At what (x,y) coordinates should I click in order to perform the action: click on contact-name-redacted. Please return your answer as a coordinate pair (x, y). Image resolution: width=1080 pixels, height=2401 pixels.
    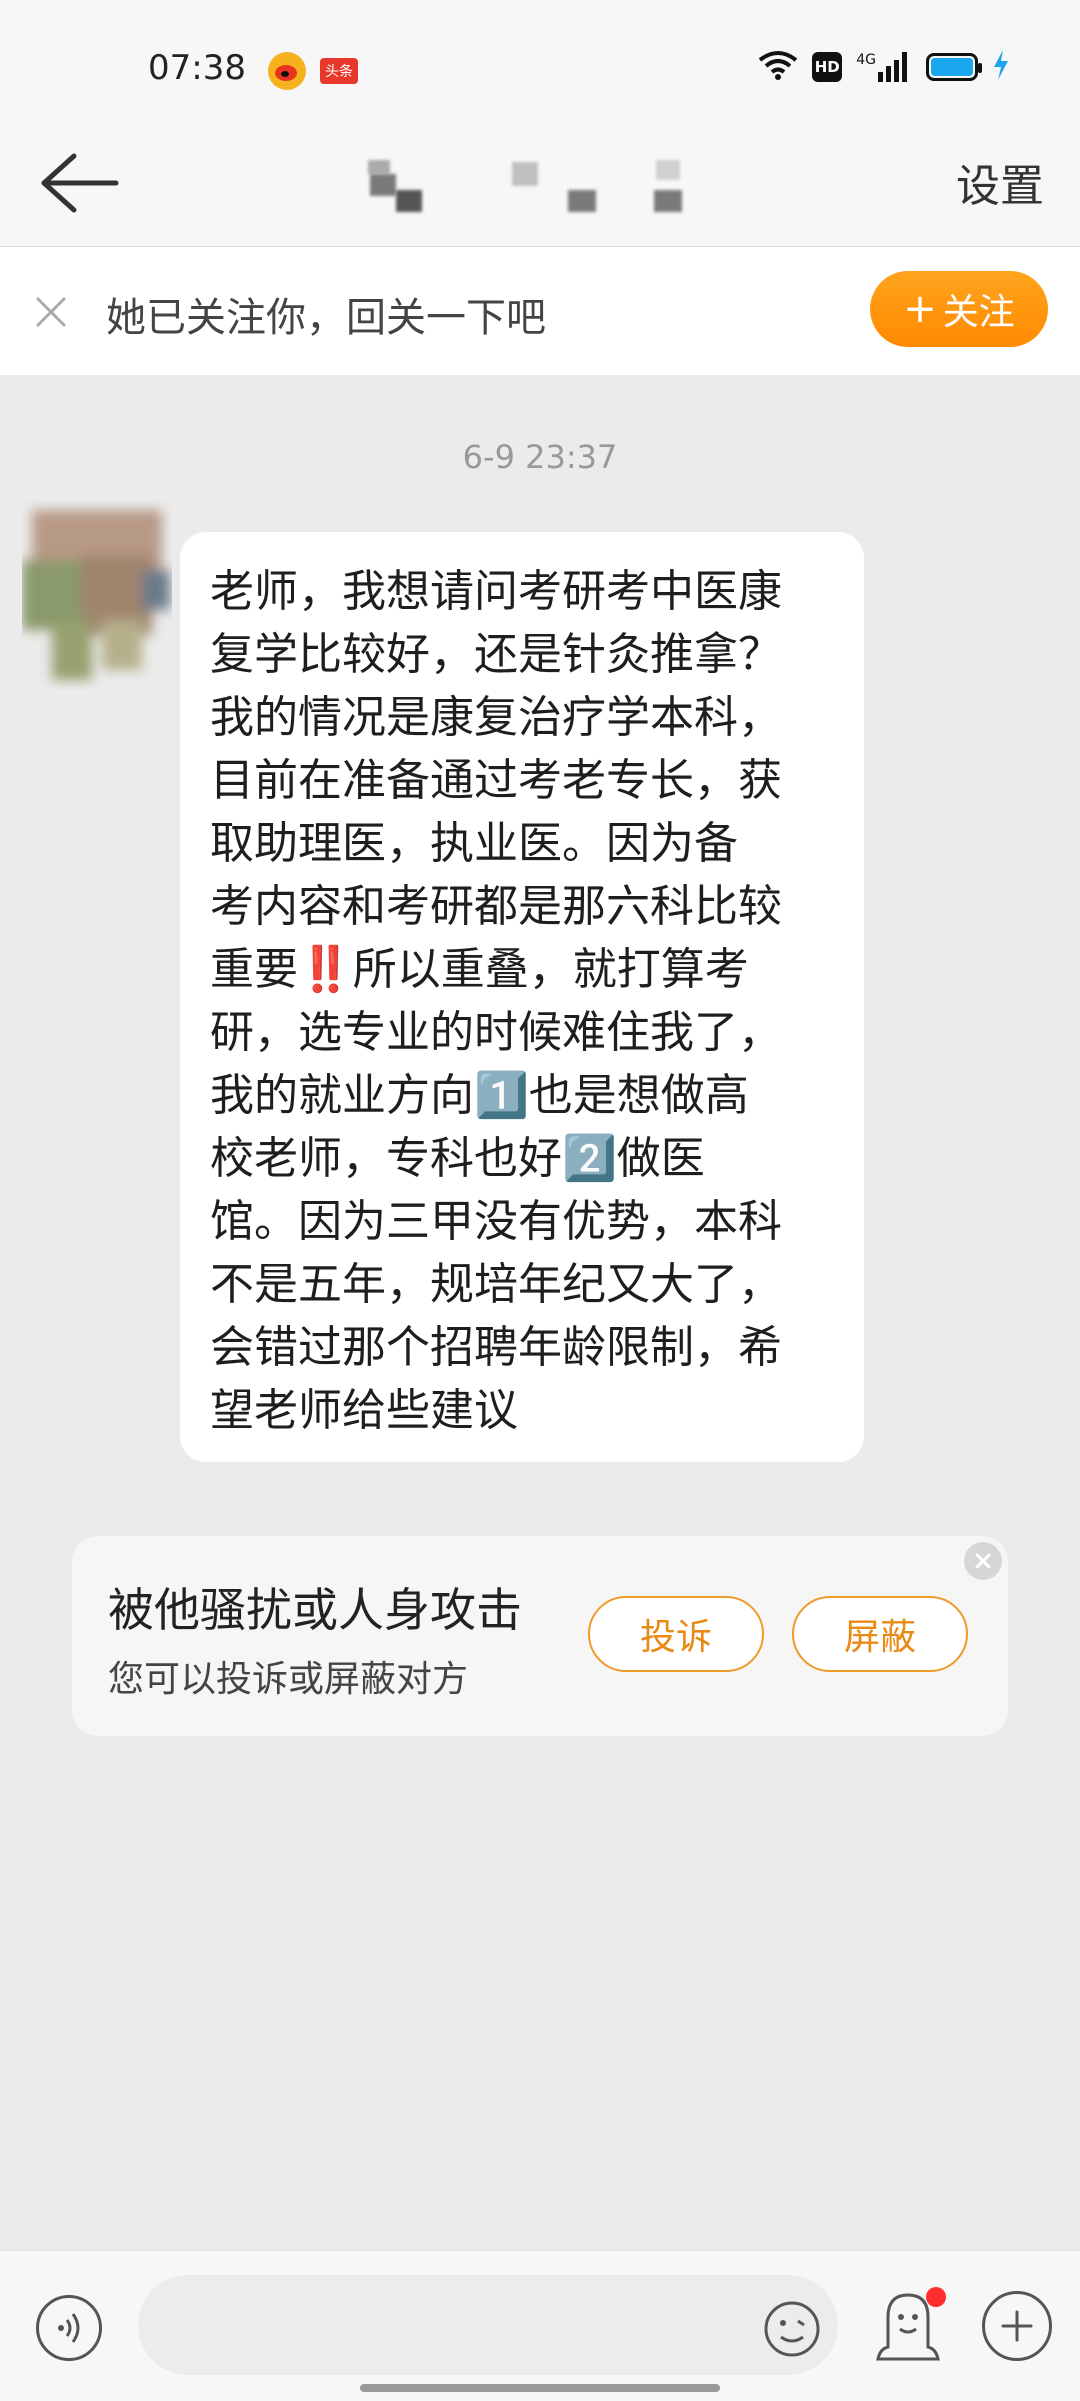
    Looking at the image, I should click on (535, 180).